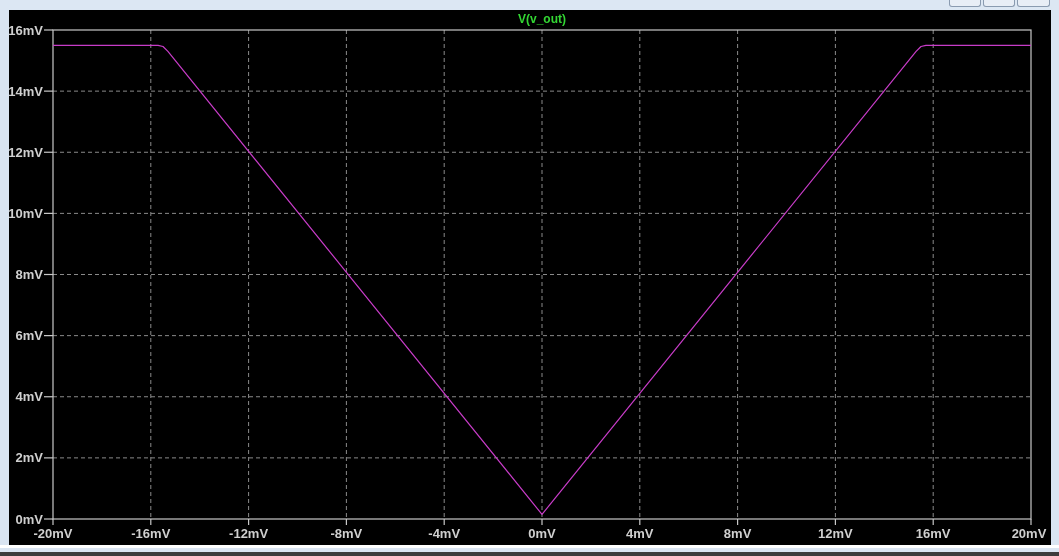 The width and height of the screenshot is (1059, 556). Describe the element at coordinates (965, 3) in the screenshot. I see `minimize-button` at that location.